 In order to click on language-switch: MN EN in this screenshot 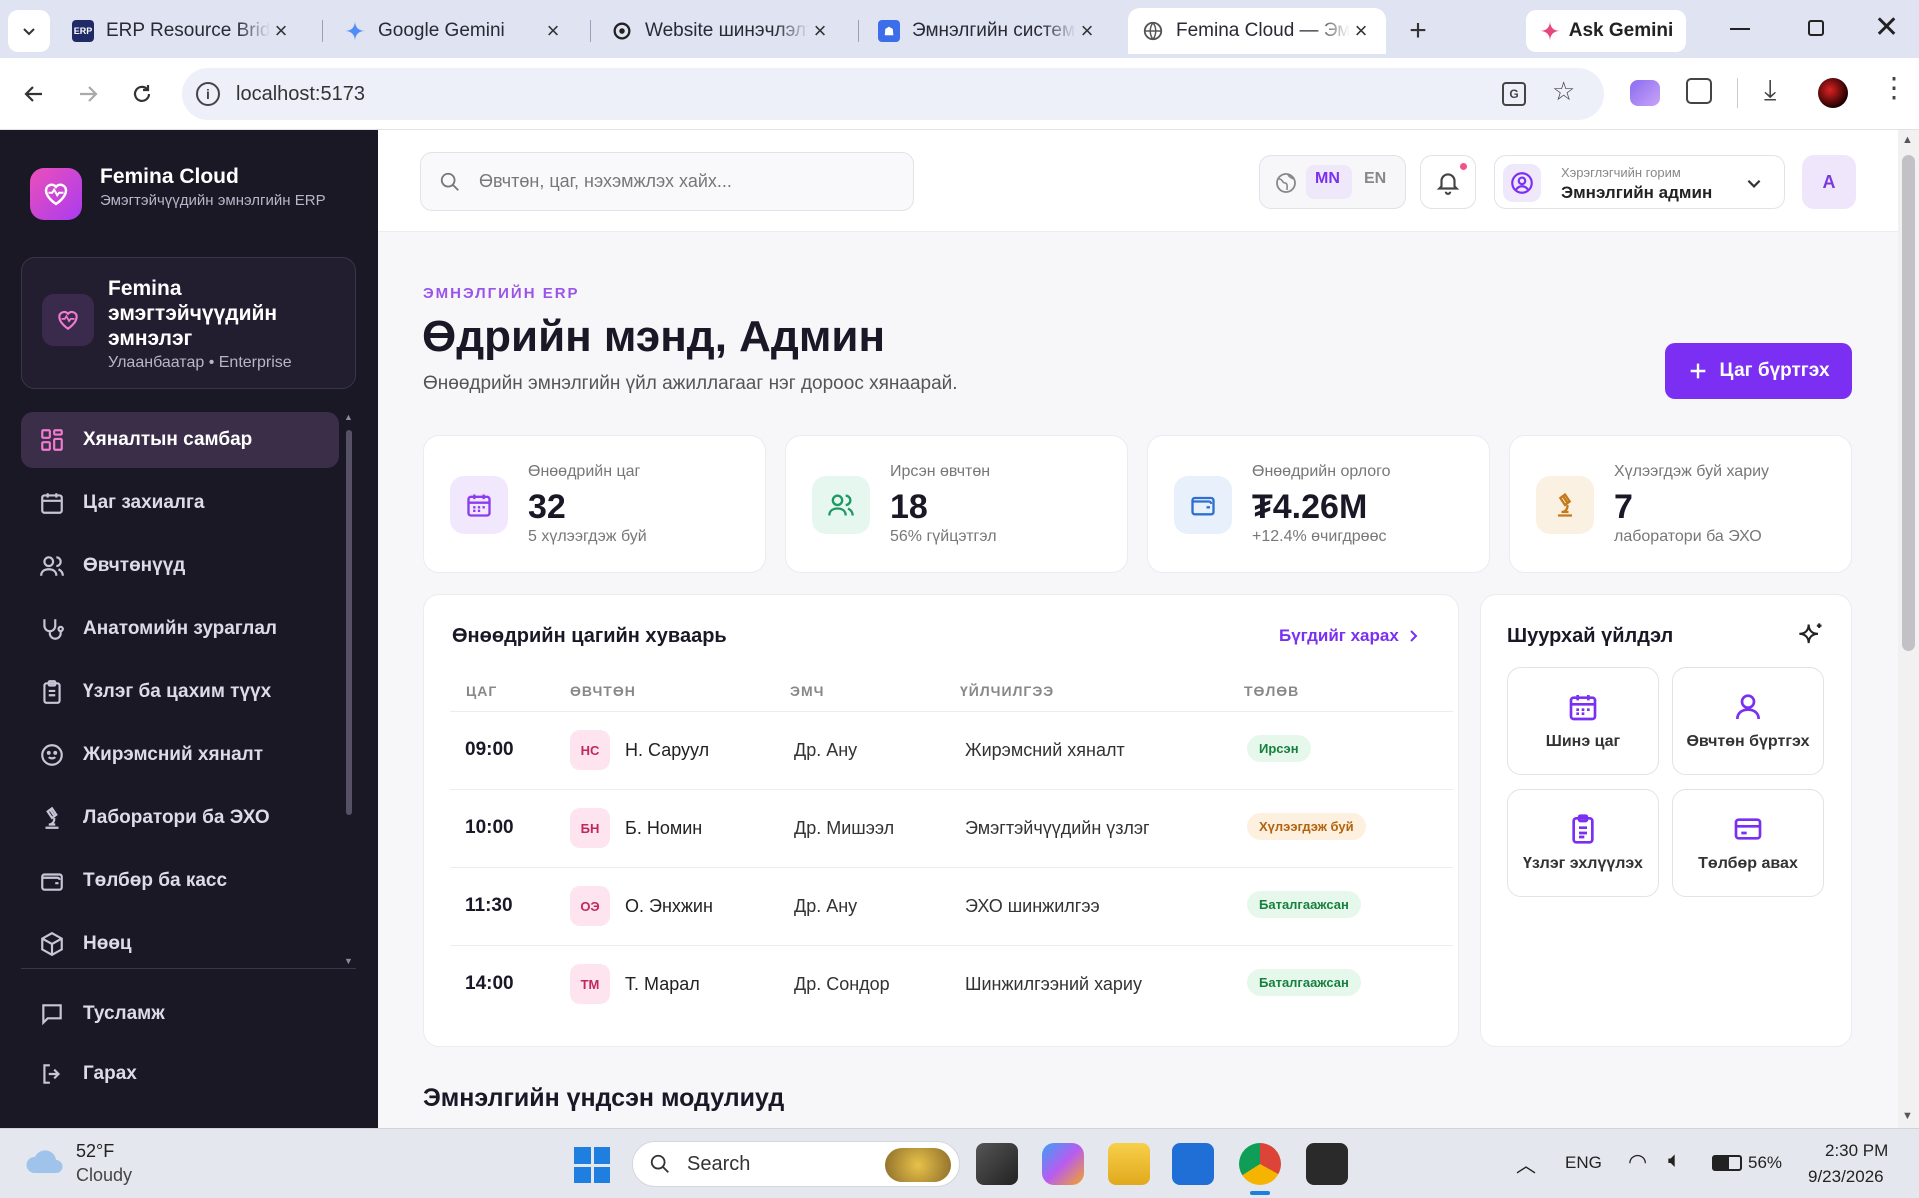, I will do `click(1332, 182)`.